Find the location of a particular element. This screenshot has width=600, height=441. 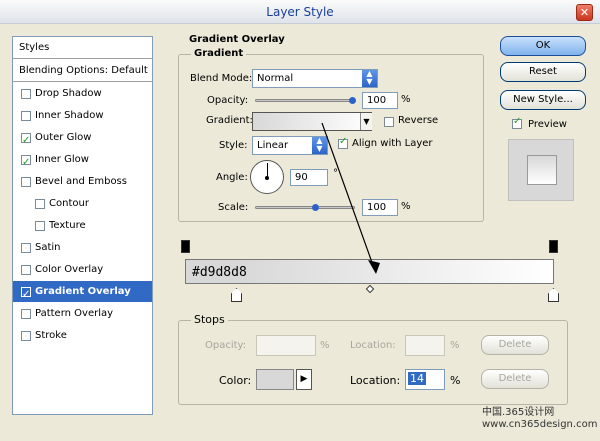

window-title: Layer Style is located at coordinates (300, 12).